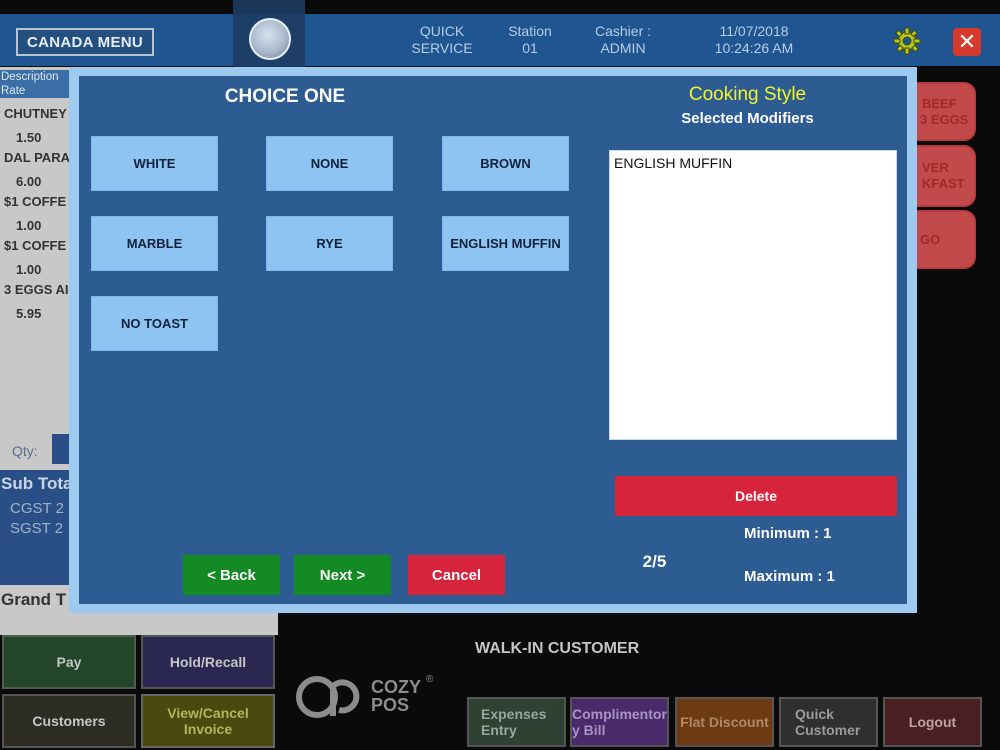 Image resolution: width=1000 pixels, height=750 pixels. I want to click on sgst-label: SGST 2, so click(37, 528).